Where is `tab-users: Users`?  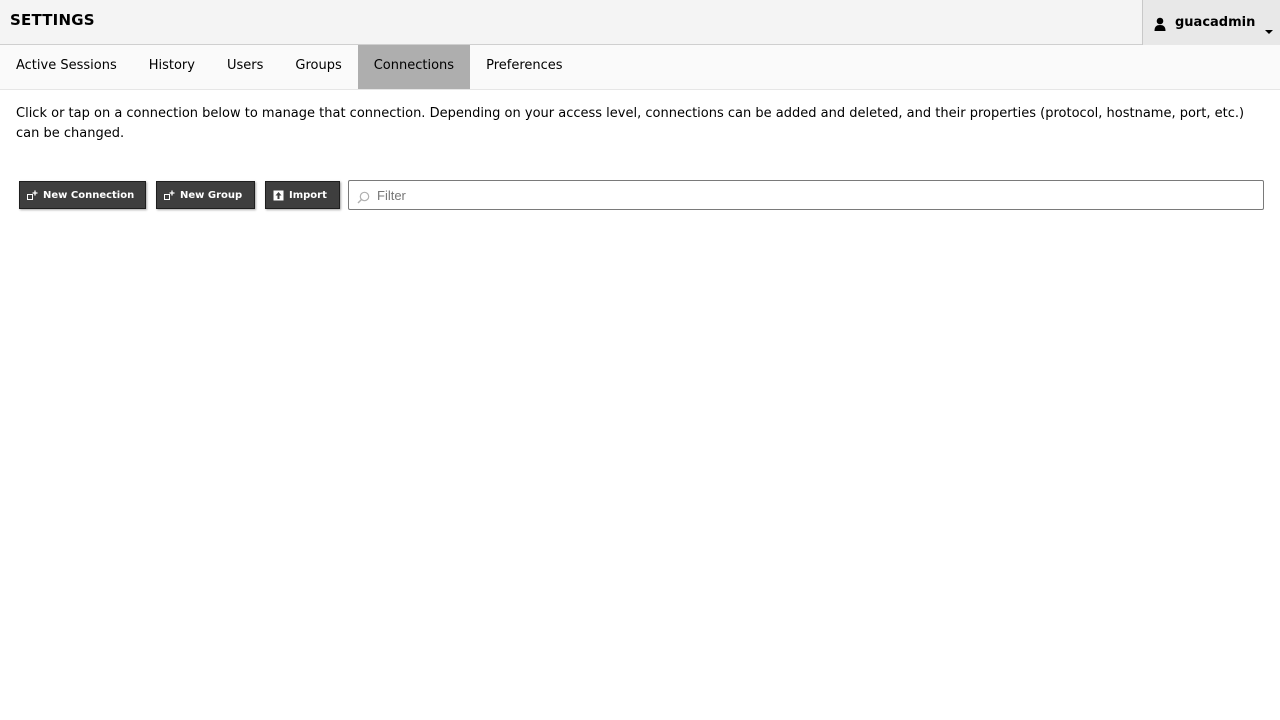
tab-users: Users is located at coordinates (245, 67).